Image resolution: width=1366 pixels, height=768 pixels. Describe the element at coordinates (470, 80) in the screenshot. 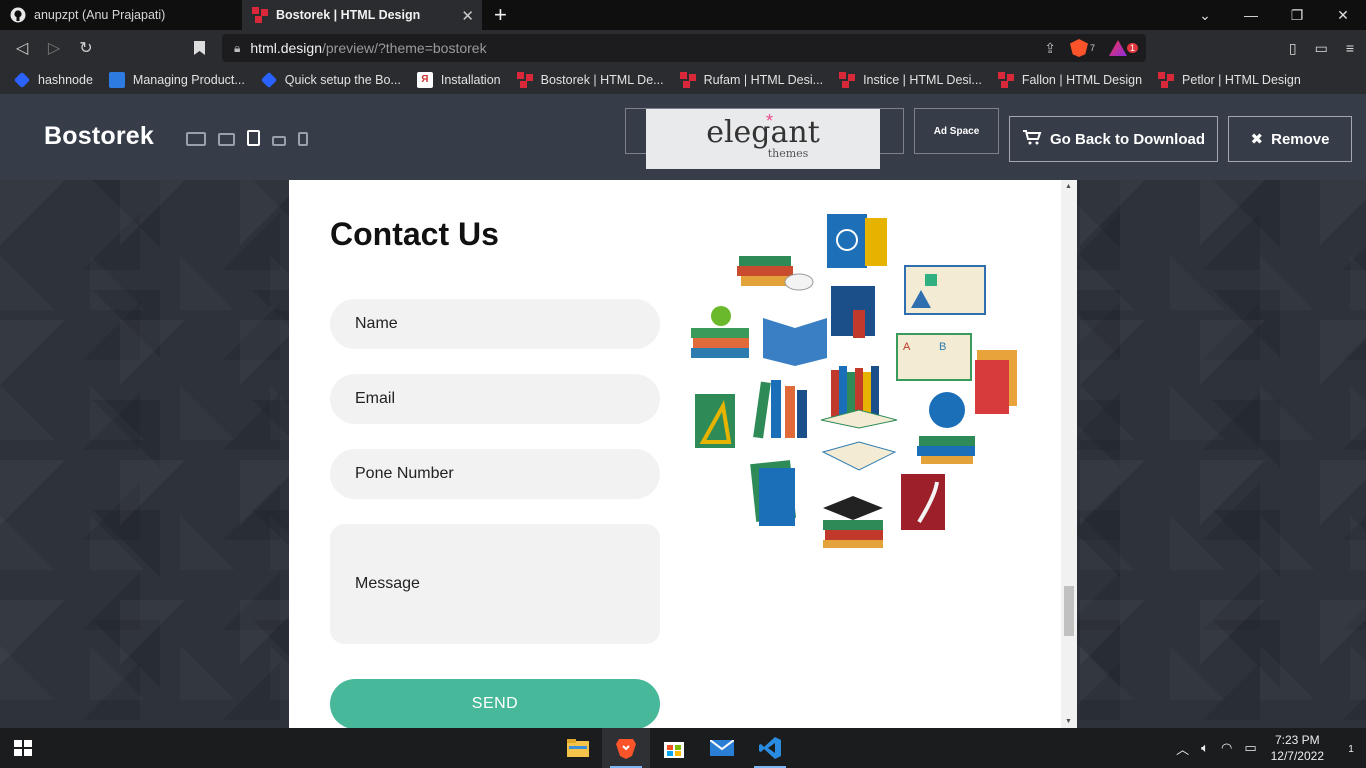

I see `bookmark-label: Installation` at that location.